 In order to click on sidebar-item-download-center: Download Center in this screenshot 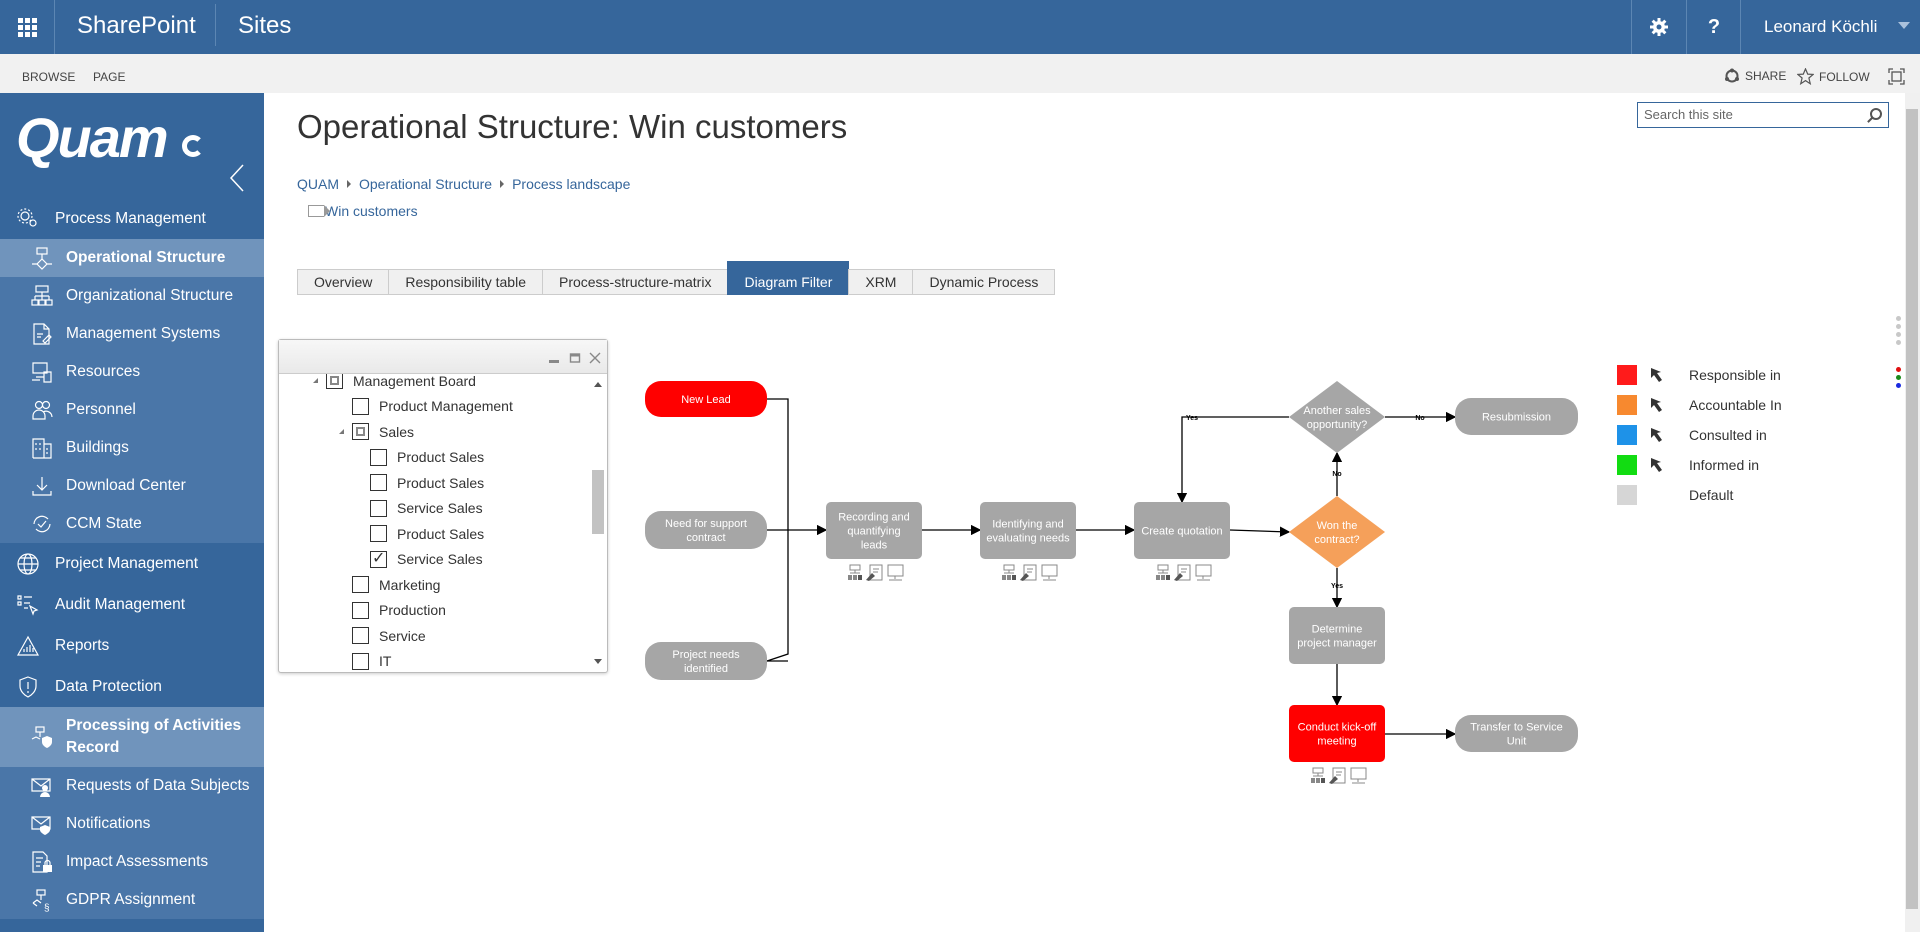, I will do `click(132, 486)`.